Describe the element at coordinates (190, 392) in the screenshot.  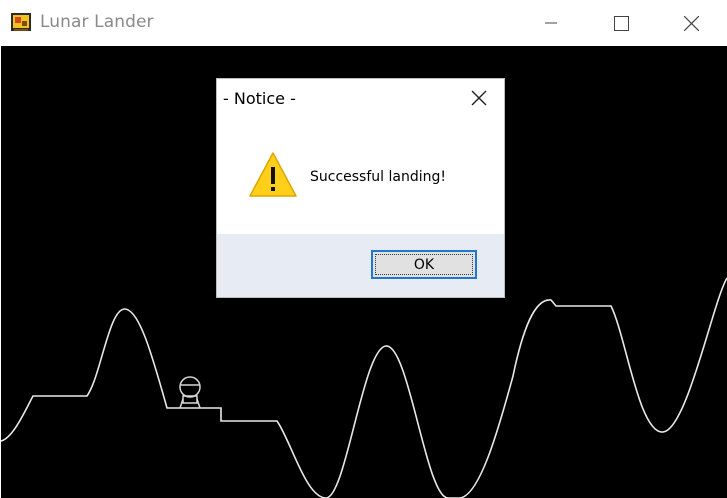
I see `lander-icon` at that location.